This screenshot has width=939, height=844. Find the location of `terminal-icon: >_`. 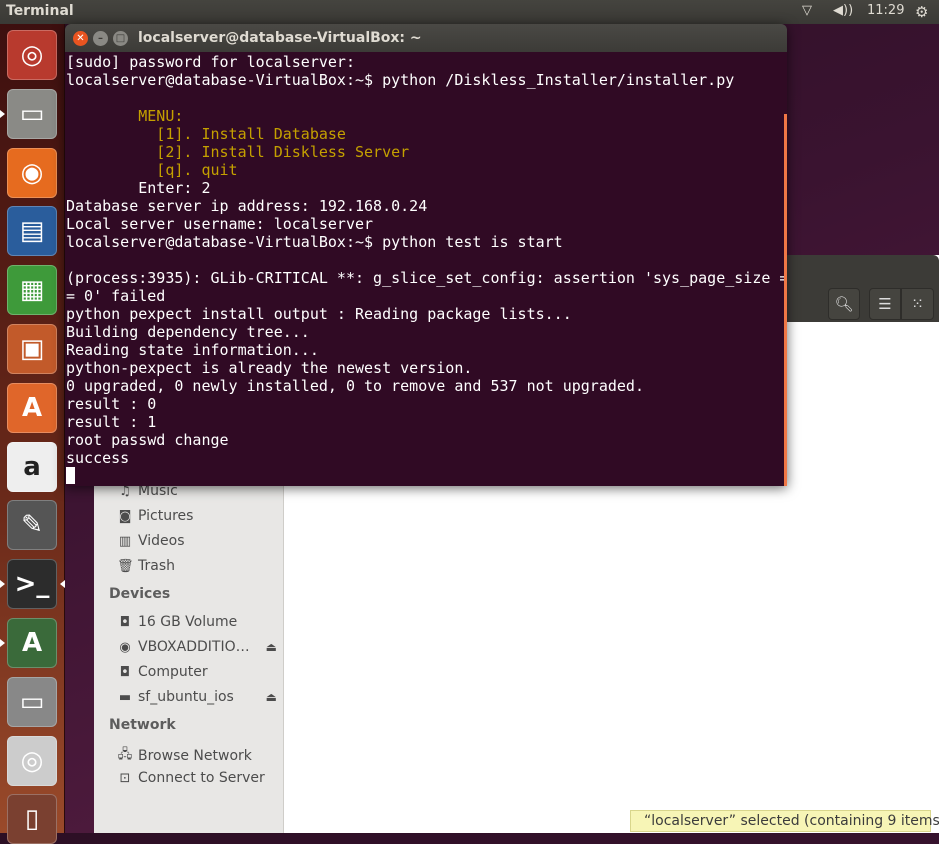

terminal-icon: >_ is located at coordinates (32, 584).